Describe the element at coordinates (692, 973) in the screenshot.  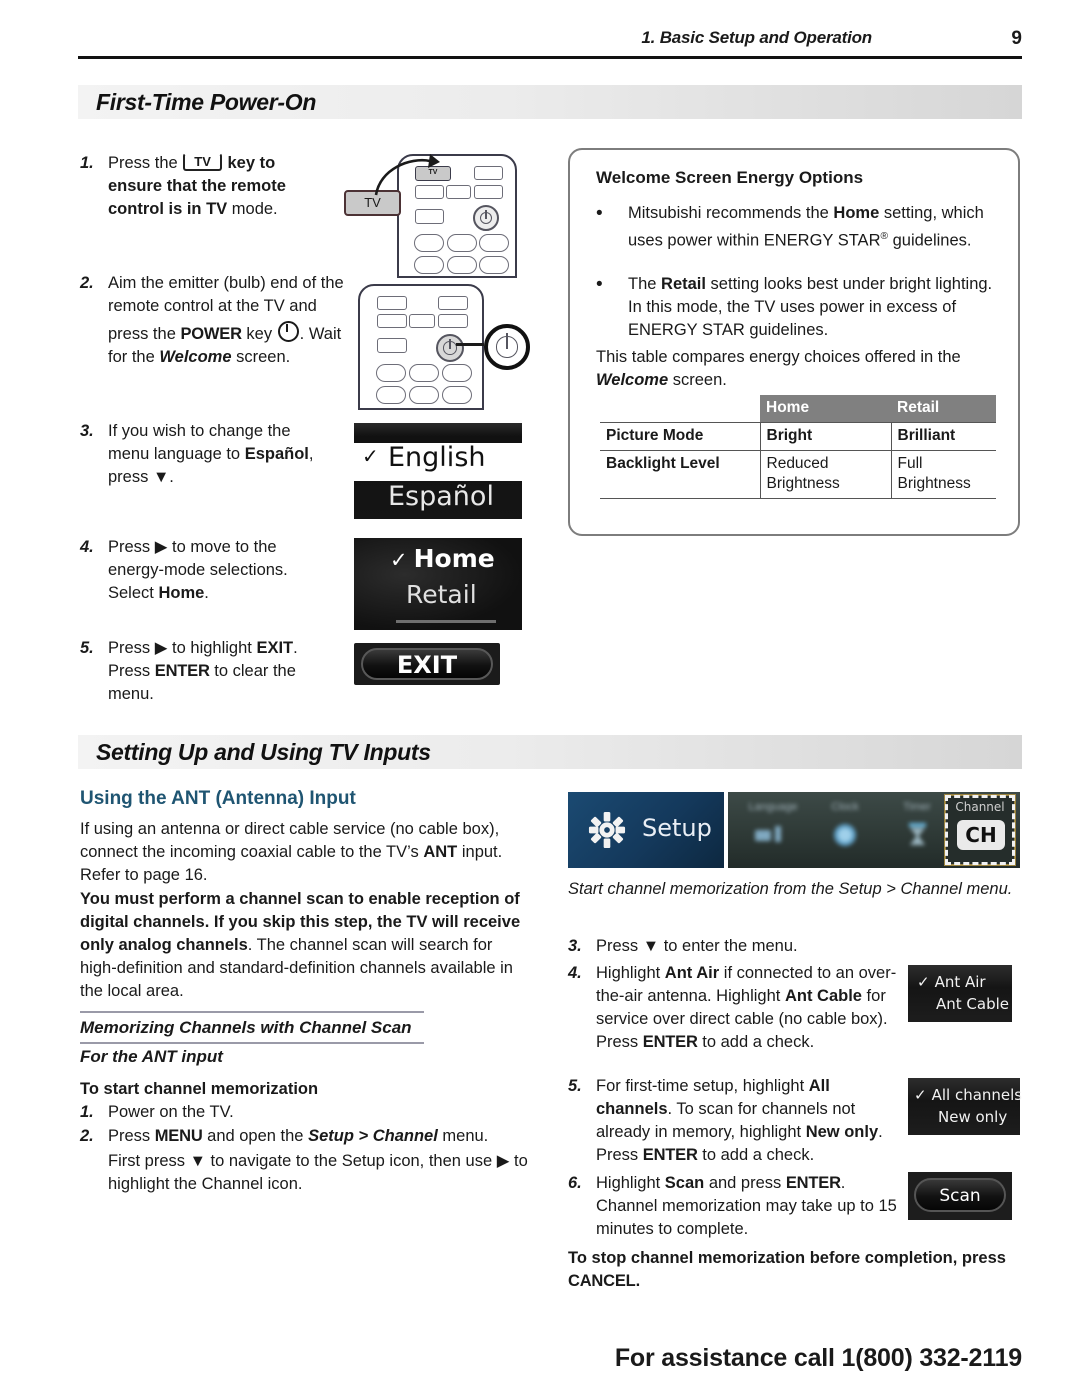
I see `r4-s1-ant-air: Ant Air` at that location.